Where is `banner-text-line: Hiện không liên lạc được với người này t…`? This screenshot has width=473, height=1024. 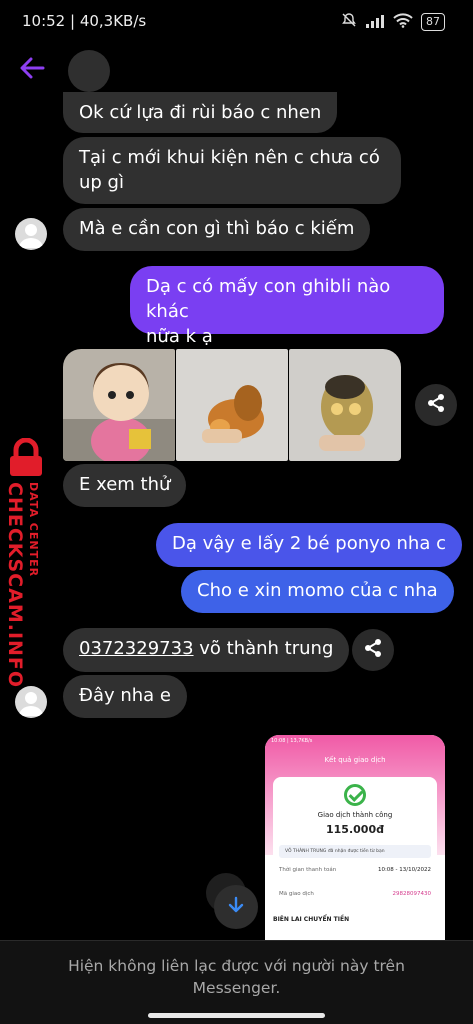 banner-text-line: Hiện không liên lạc được với người này t… is located at coordinates (236, 966).